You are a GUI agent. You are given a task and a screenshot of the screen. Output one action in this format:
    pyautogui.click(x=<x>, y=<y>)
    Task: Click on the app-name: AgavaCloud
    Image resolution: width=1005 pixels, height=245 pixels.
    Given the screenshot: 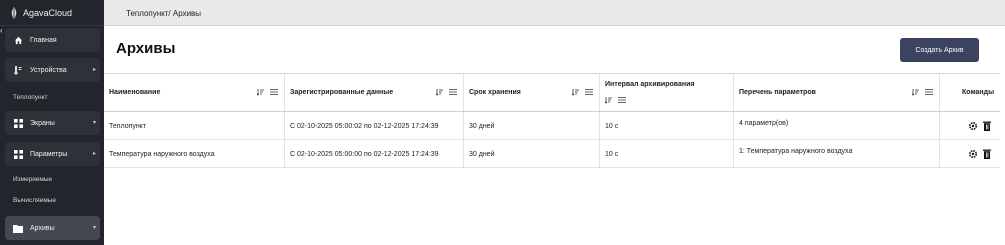 What is the action you would take?
    pyautogui.click(x=48, y=12)
    